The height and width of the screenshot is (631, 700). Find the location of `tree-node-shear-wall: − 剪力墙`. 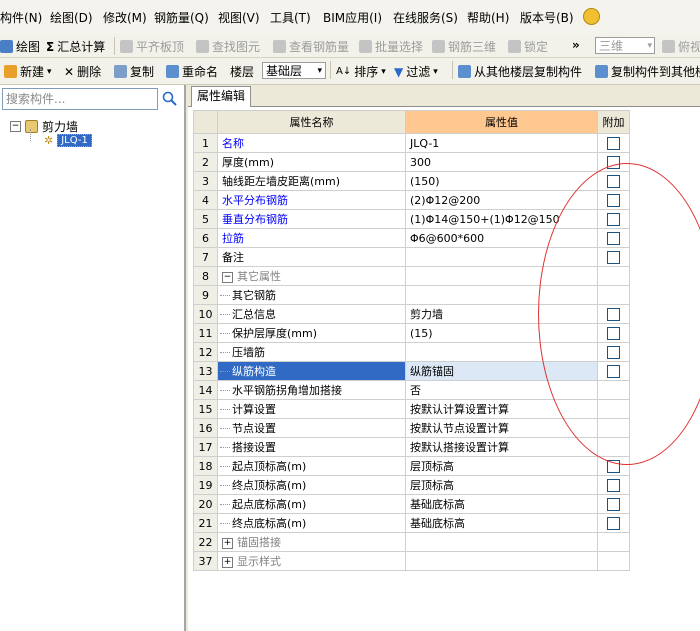

tree-node-shear-wall: − 剪力墙 is located at coordinates (44, 126).